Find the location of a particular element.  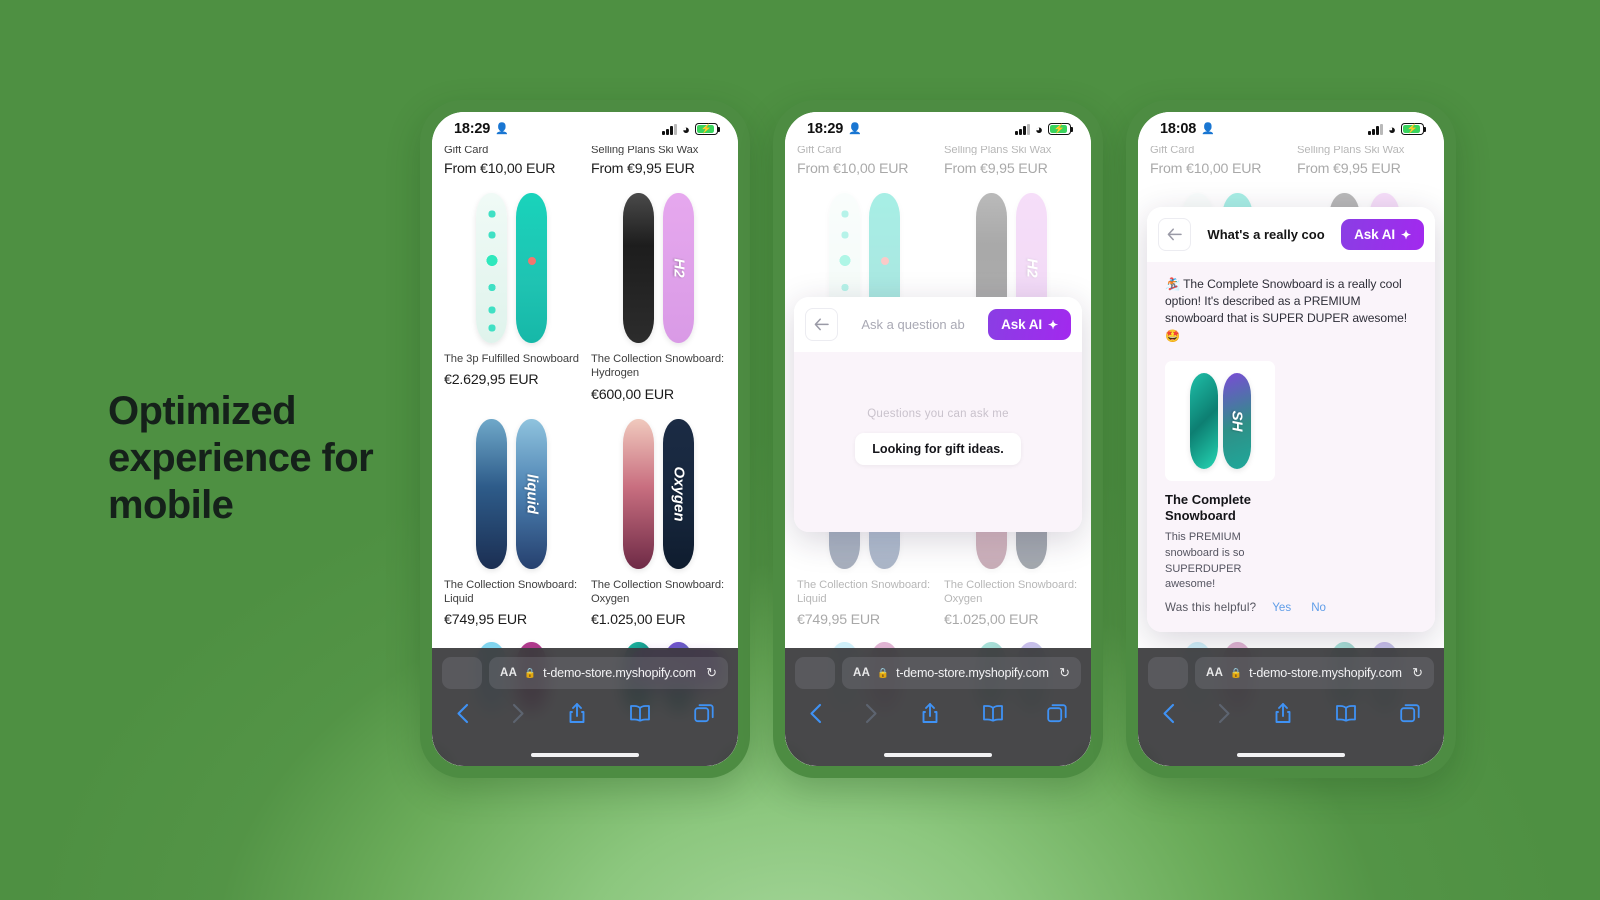

feedback-yes-button: Yes is located at coordinates (1281, 607).